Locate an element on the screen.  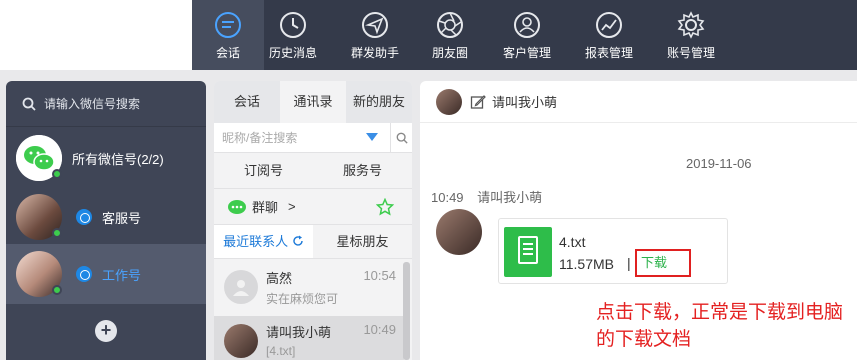
message-meta: 10:49 请叫我小萌 is located at coordinates (486, 196).